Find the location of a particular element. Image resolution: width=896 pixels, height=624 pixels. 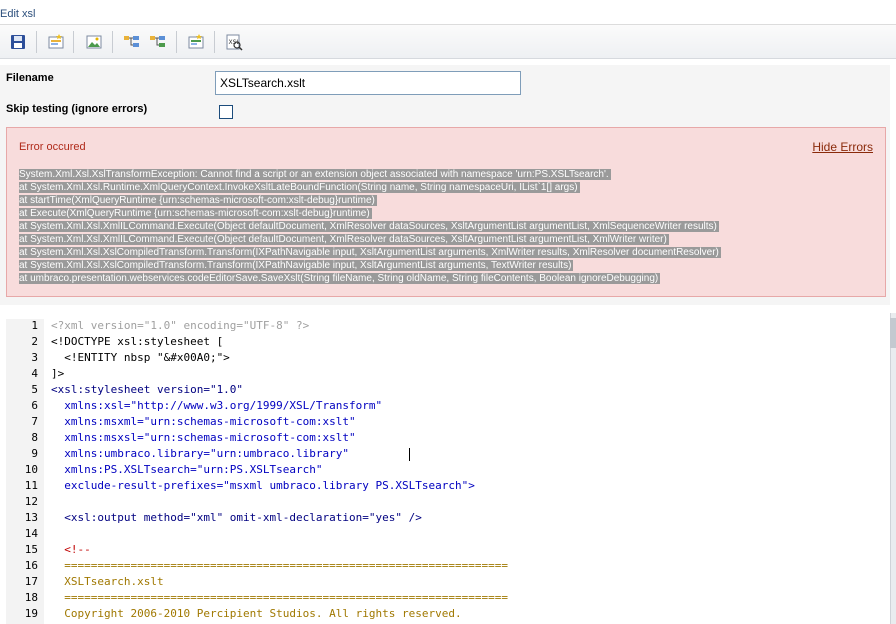

line-number: 12 is located at coordinates (31, 501).